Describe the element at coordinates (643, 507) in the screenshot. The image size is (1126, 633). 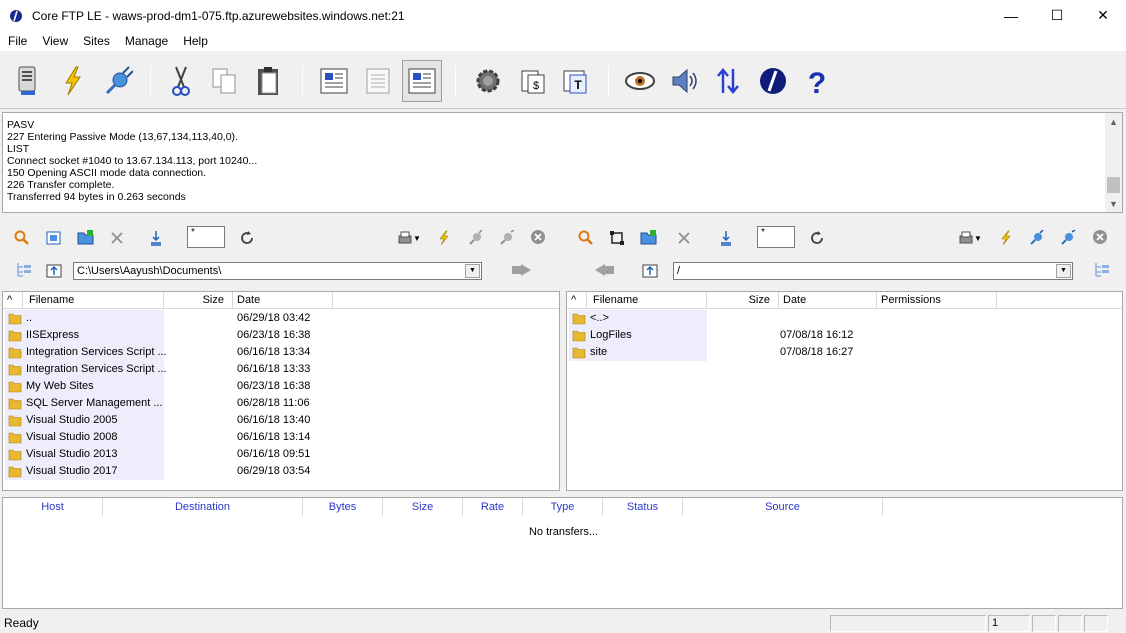
I see `column-status: Status` at that location.